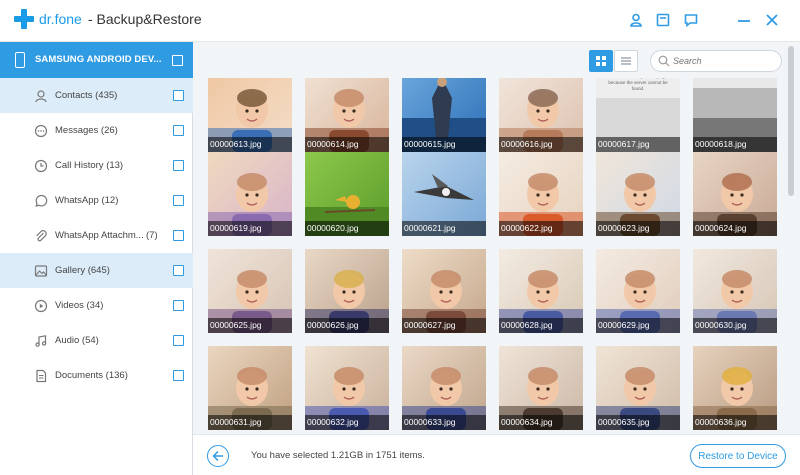  What do you see at coordinates (772, 20) in the screenshot?
I see `close-icon` at bounding box center [772, 20].